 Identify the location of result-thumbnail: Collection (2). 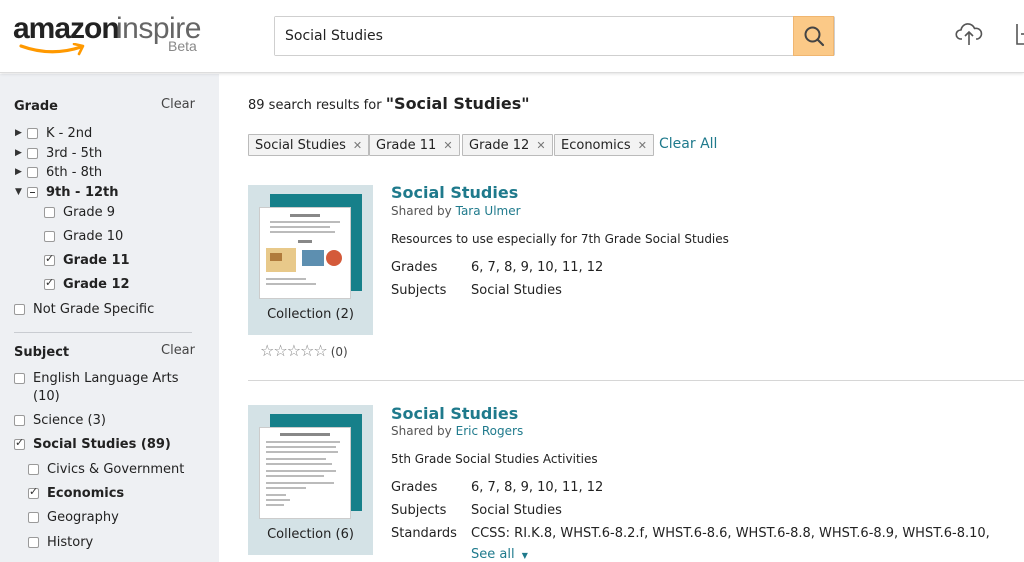
(310, 260).